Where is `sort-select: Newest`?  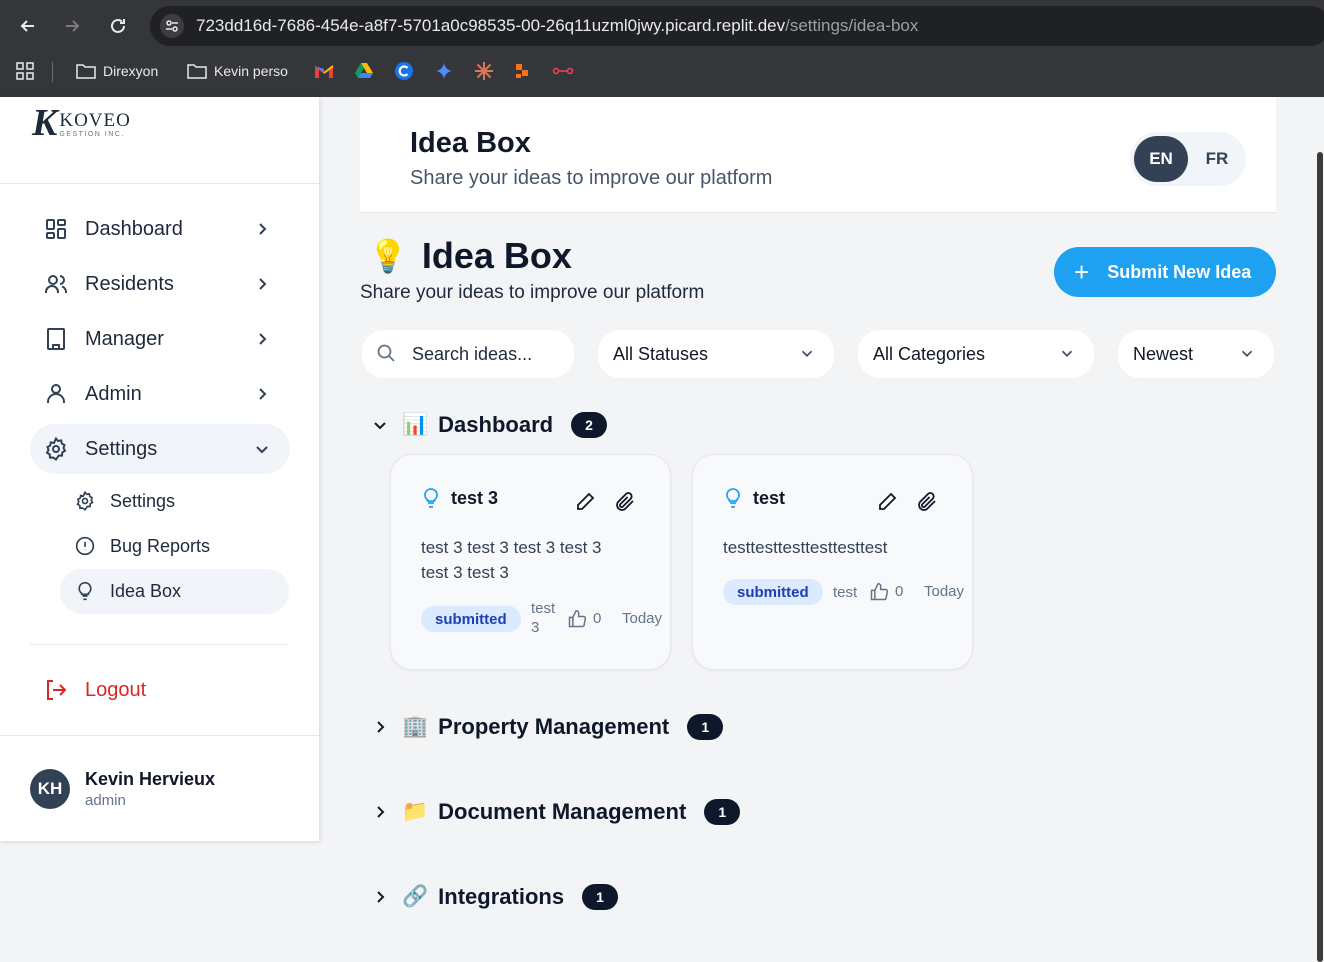
sort-select: Newest is located at coordinates (1196, 354).